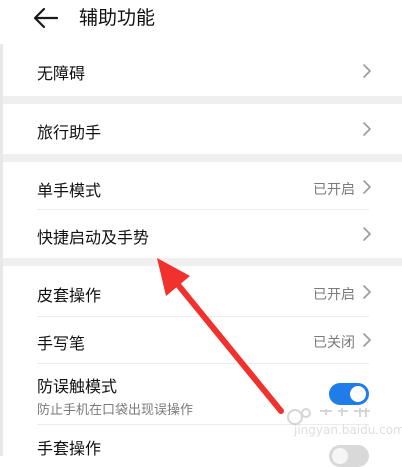 This screenshot has height=467, width=402. I want to click on settings-item-label: 快捷启动及手势, so click(93, 237).